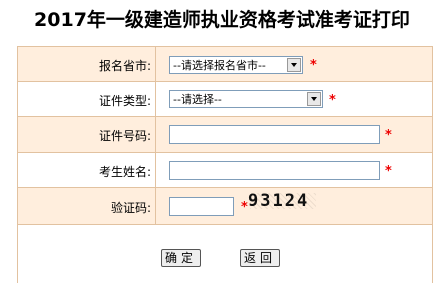 The image size is (444, 283). I want to click on row-id-number: 证件号码: *, so click(225, 135).